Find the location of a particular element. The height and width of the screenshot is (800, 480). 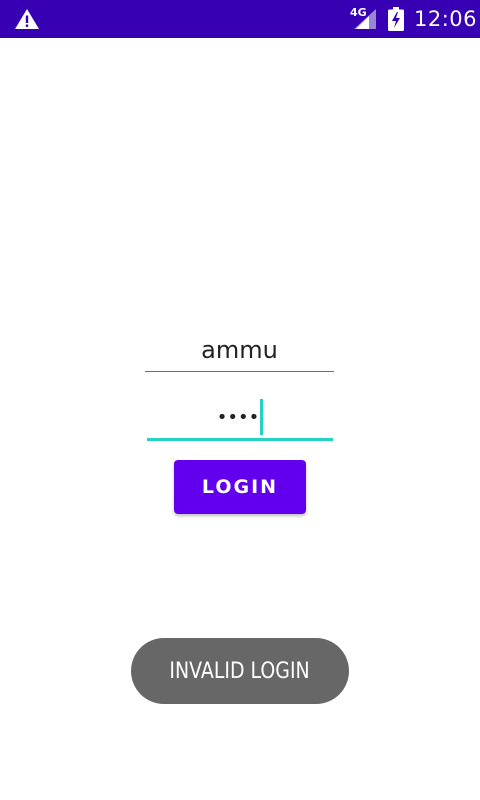

text-cursor is located at coordinates (262, 417).